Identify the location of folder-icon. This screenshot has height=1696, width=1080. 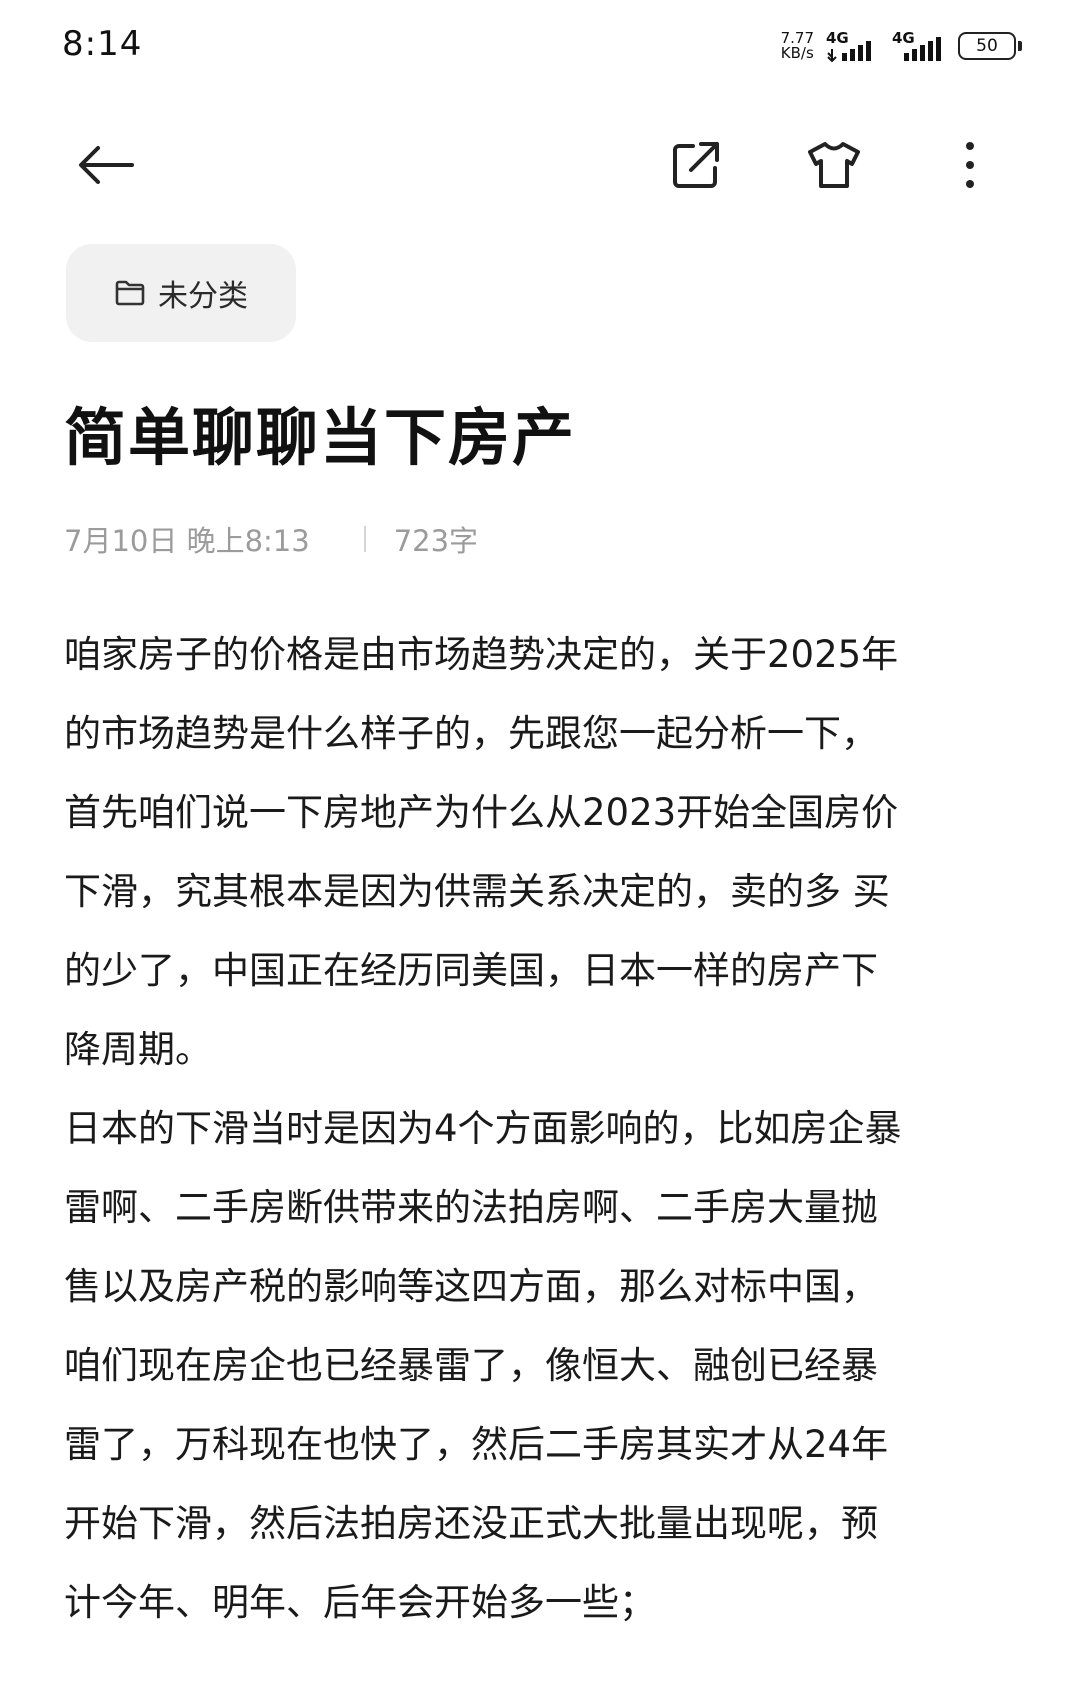
(130, 293).